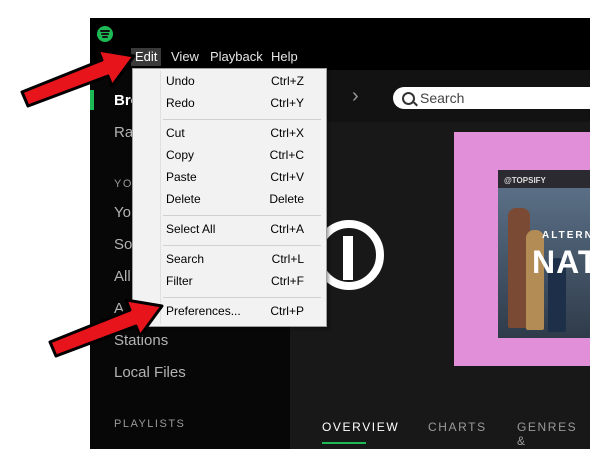  What do you see at coordinates (229, 259) in the screenshot?
I see `menu-item-search: Search Ctrl+L` at bounding box center [229, 259].